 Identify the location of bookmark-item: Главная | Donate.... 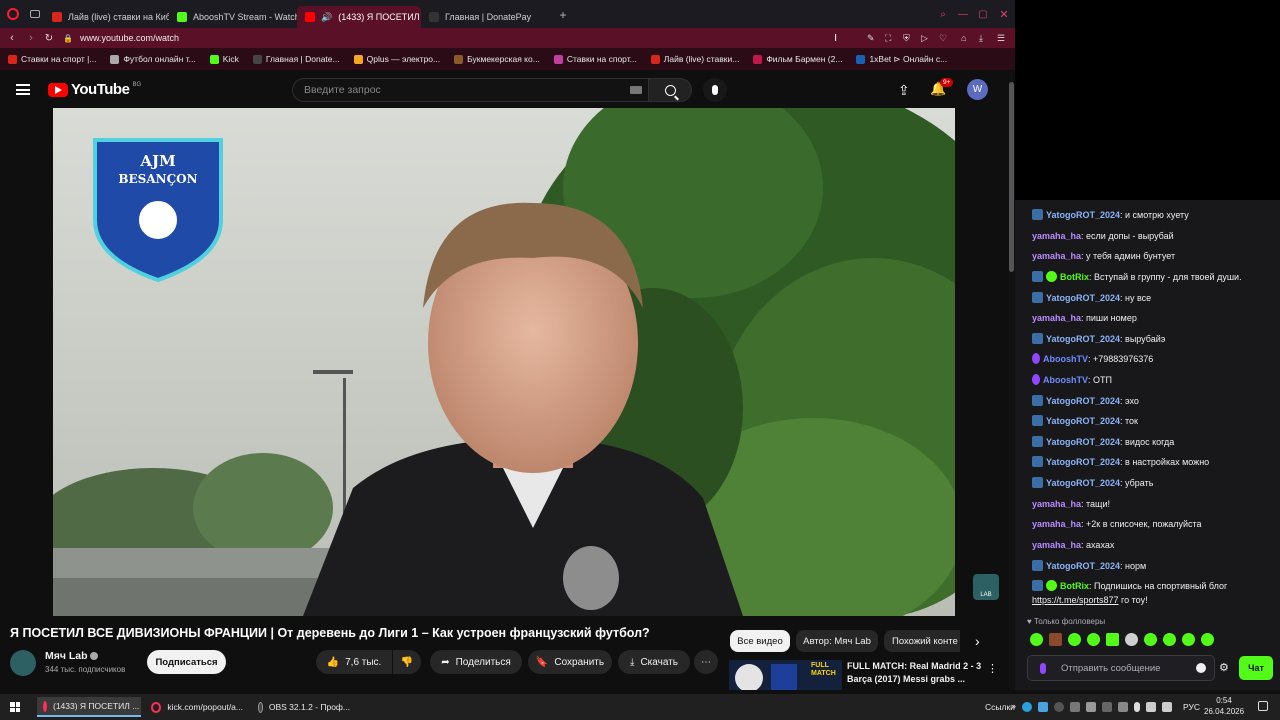
(296, 59).